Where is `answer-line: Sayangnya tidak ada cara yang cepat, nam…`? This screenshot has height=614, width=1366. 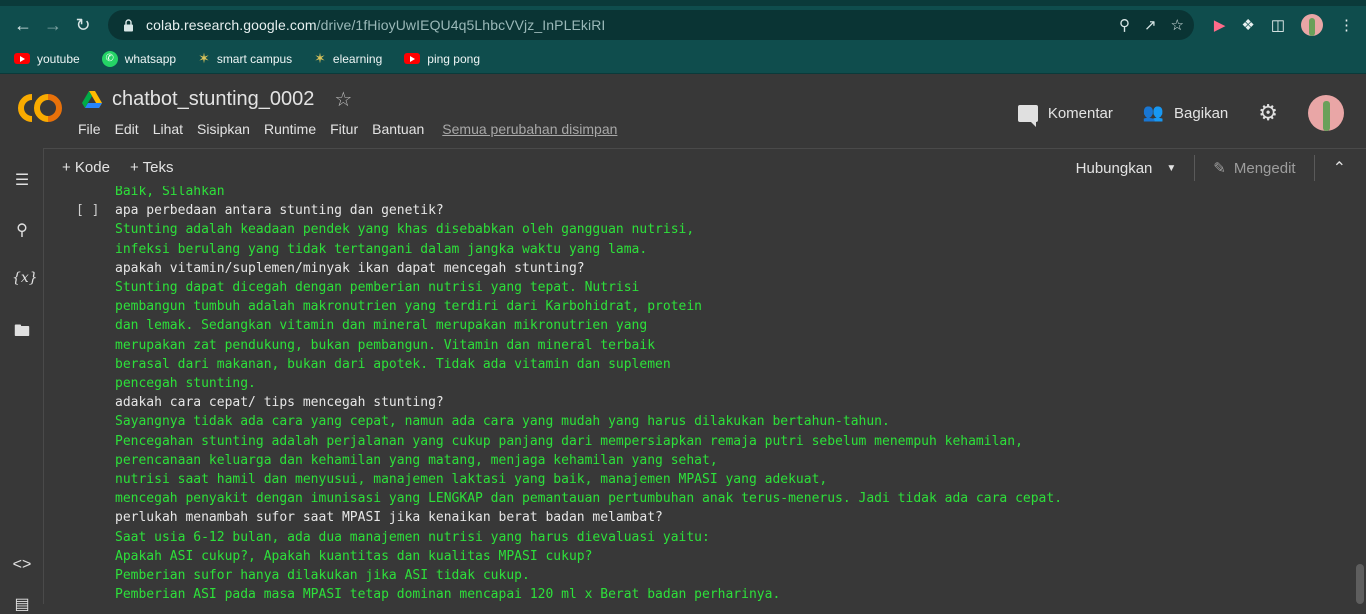 answer-line: Sayangnya tidak ada cara yang cepat, nam… is located at coordinates (502, 422).